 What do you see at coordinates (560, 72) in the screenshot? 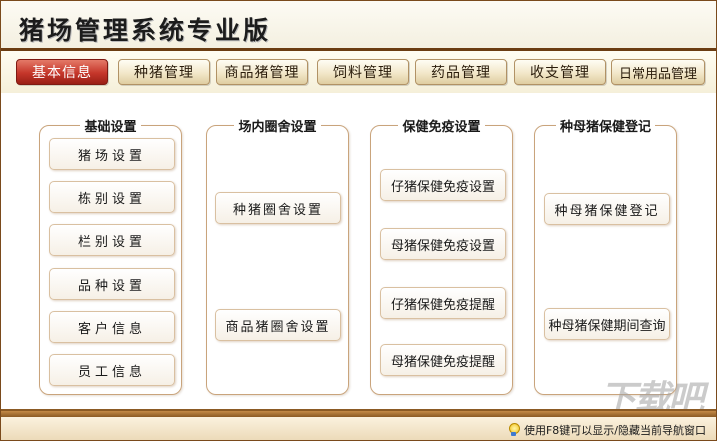
I see `tab-finance: 收支管理` at bounding box center [560, 72].